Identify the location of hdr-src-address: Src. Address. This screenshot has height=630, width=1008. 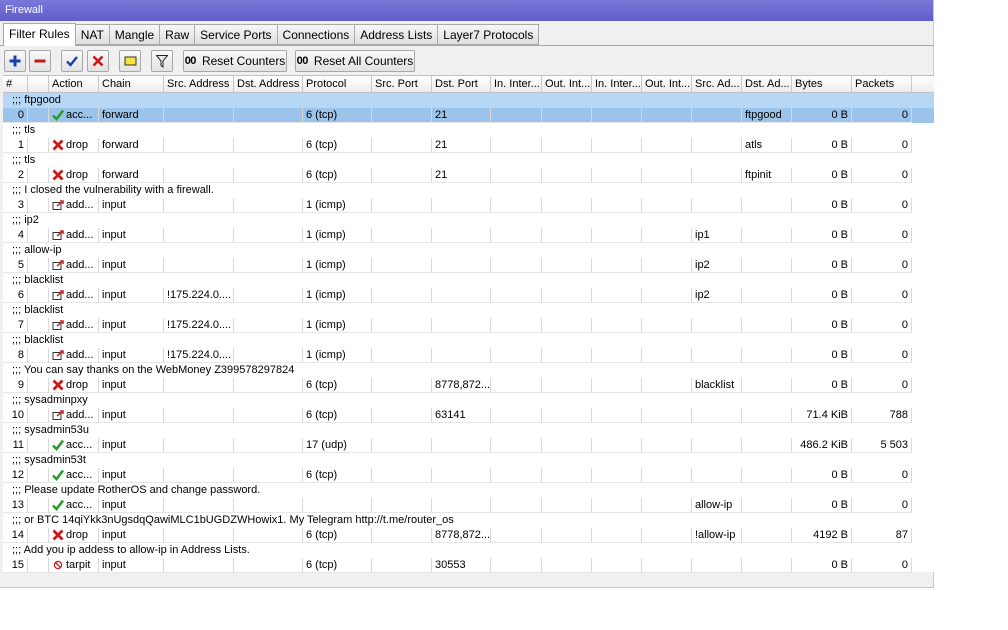
(199, 84).